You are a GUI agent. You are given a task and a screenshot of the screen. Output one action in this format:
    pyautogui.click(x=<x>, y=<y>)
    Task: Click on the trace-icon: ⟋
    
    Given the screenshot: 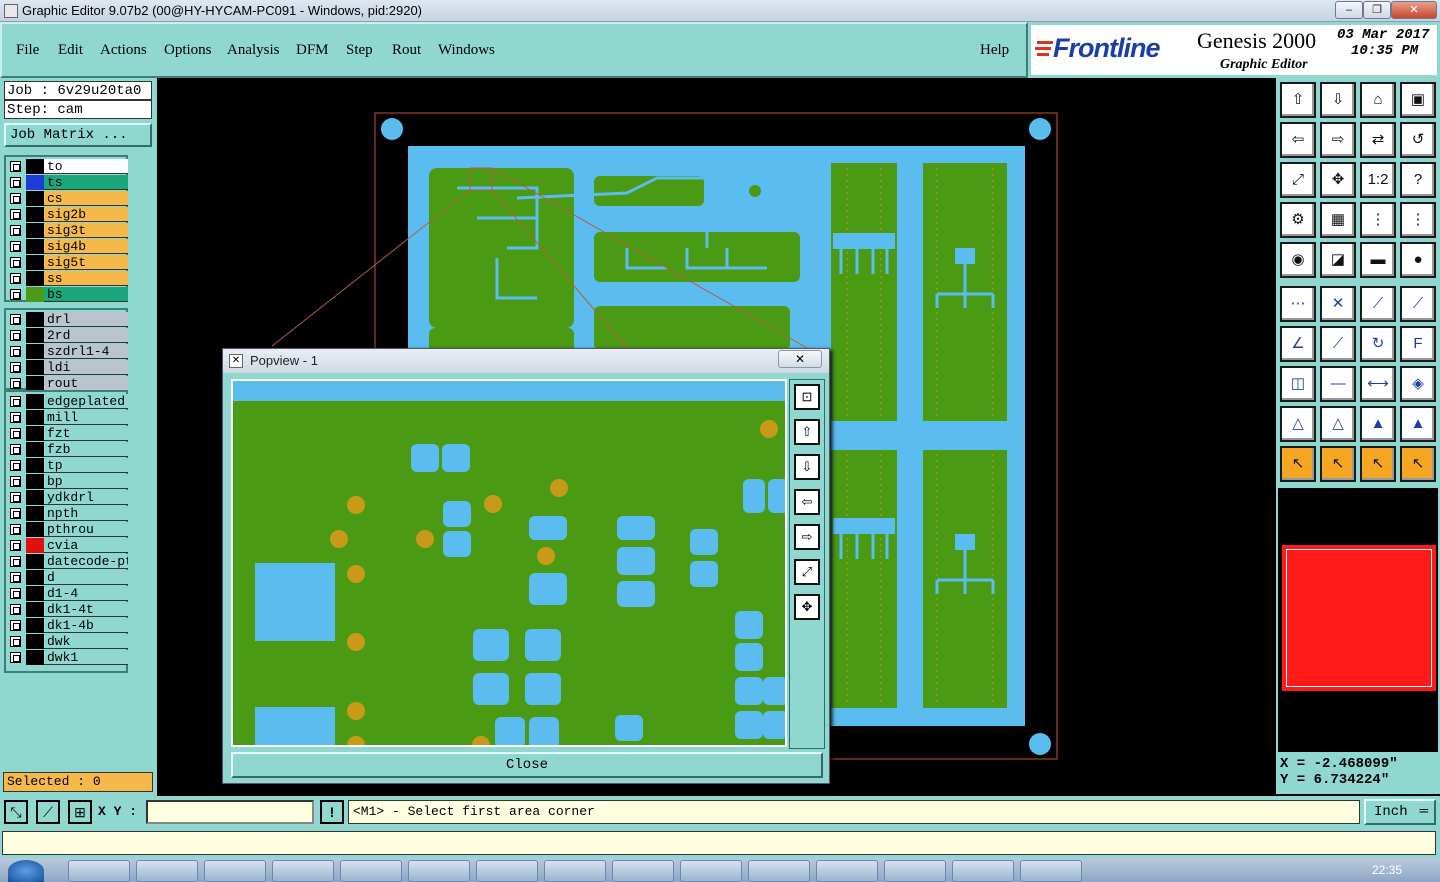 What is the action you would take?
    pyautogui.click(x=1338, y=344)
    